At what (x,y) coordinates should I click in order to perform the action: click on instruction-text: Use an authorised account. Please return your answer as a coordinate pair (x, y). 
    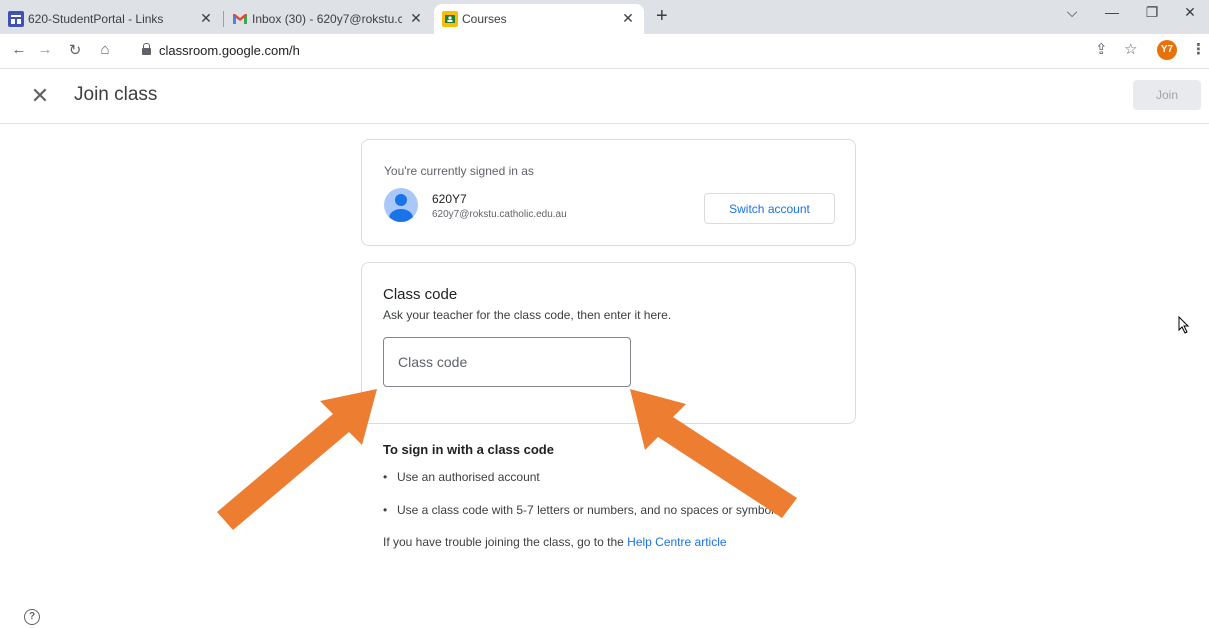
    Looking at the image, I should click on (468, 477).